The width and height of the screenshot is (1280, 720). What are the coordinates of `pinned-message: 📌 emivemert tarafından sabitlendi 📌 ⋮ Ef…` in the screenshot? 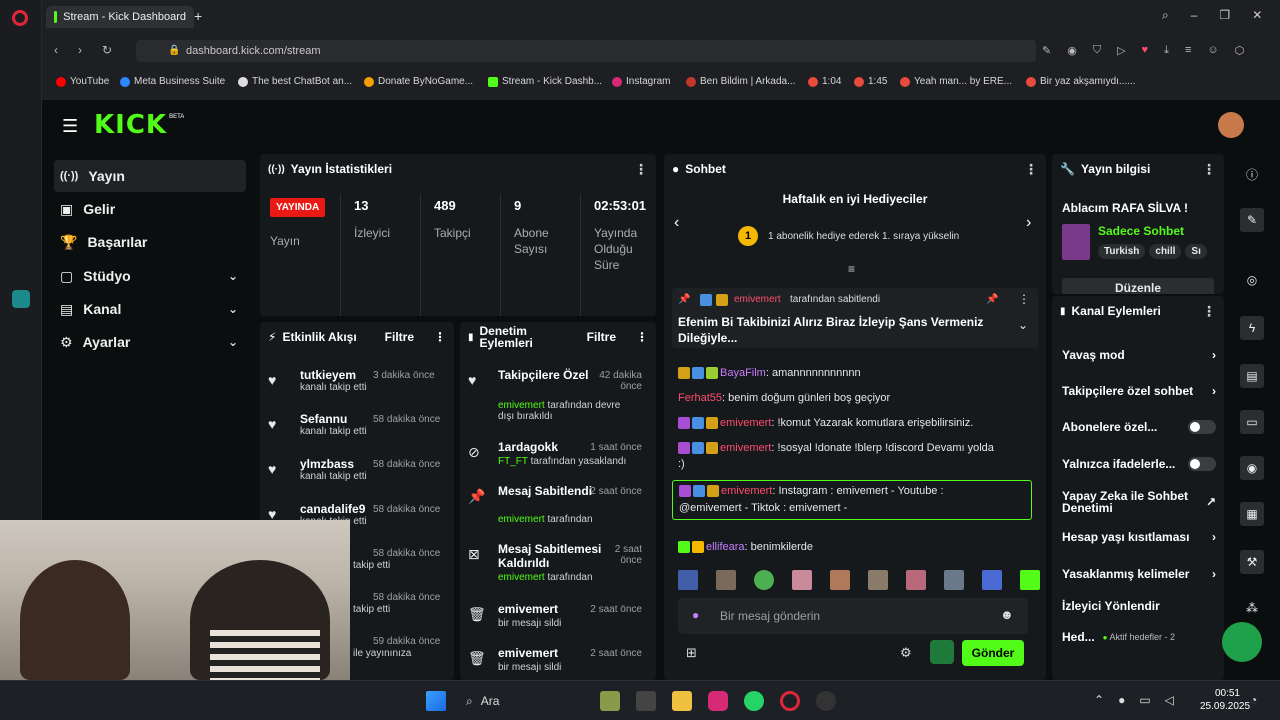 It's located at (855, 318).